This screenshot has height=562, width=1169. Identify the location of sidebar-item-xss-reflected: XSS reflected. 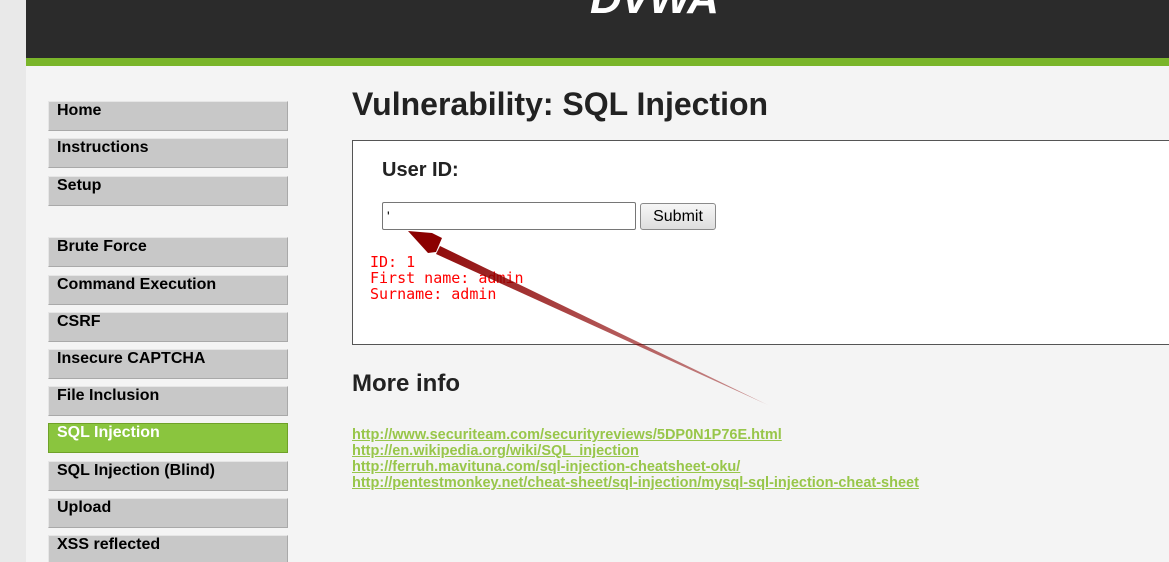
(168, 548).